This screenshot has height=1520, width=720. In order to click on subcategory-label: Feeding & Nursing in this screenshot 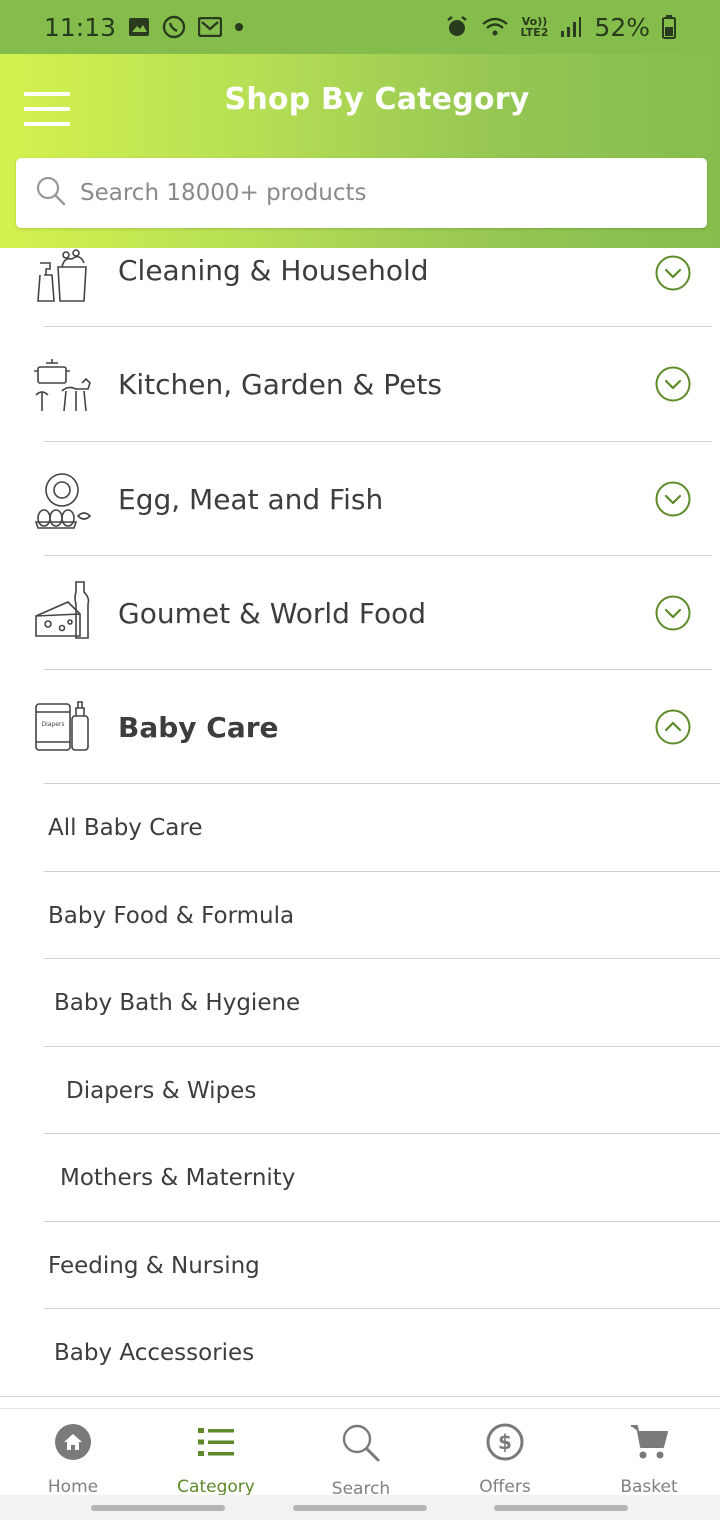, I will do `click(154, 1265)`.